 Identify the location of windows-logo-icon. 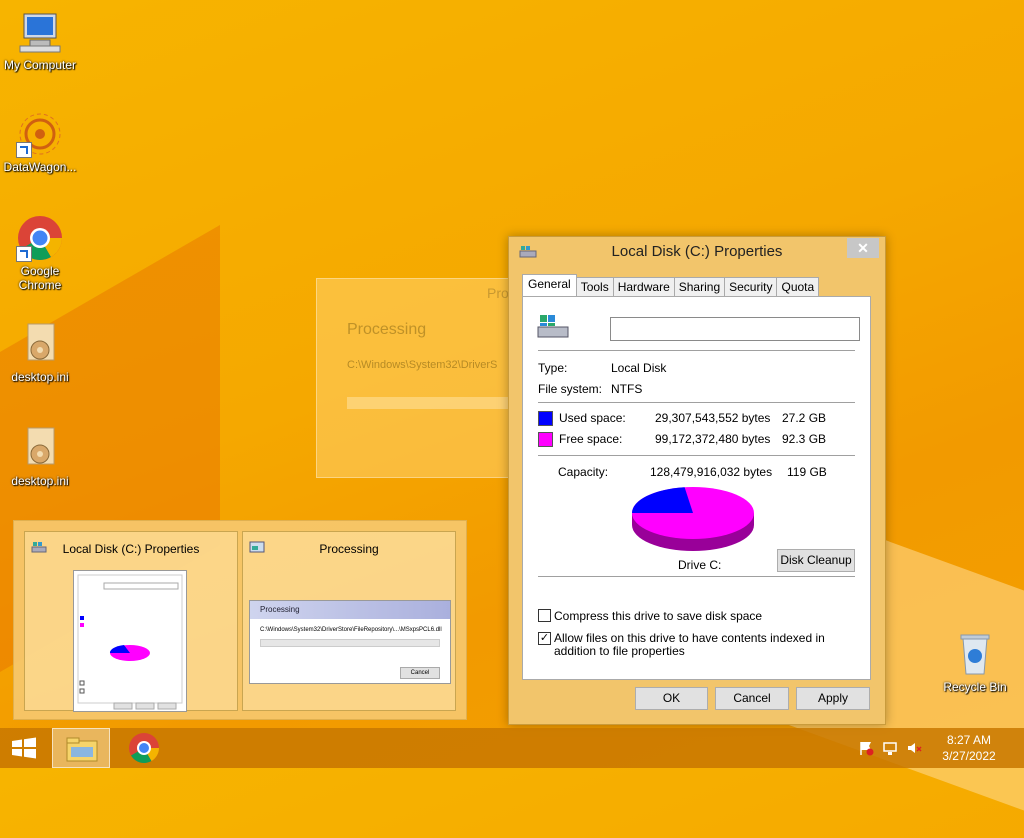
(24, 748).